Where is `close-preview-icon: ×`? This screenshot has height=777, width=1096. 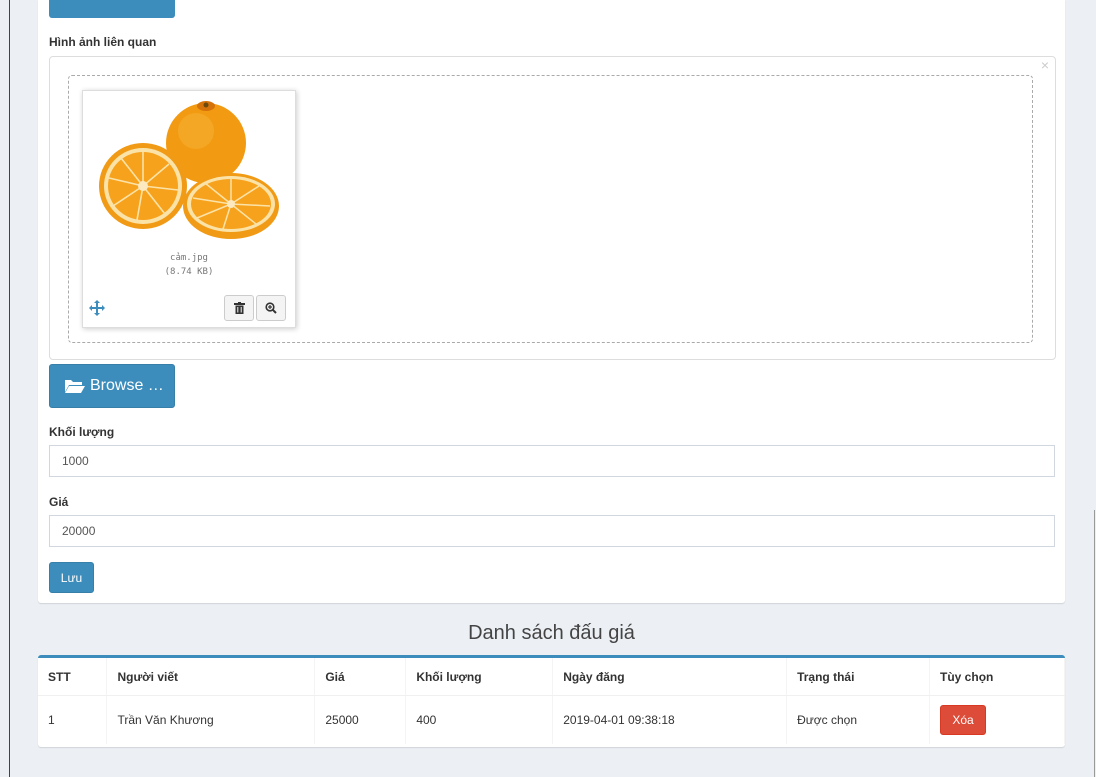 close-preview-icon: × is located at coordinates (1045, 65).